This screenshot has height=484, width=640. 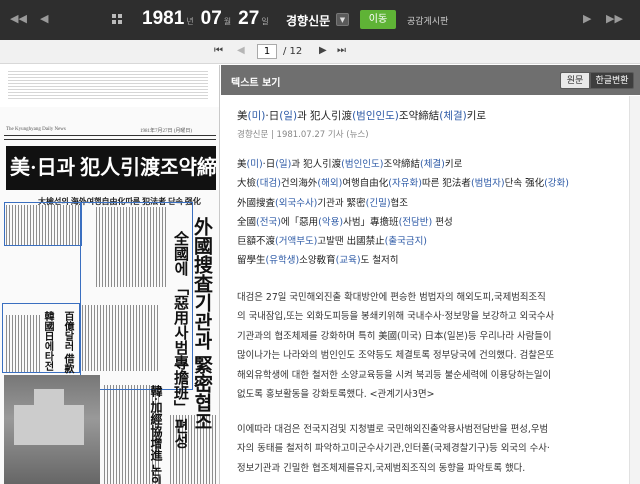 I want to click on page-number-input: 1, so click(x=267, y=51).